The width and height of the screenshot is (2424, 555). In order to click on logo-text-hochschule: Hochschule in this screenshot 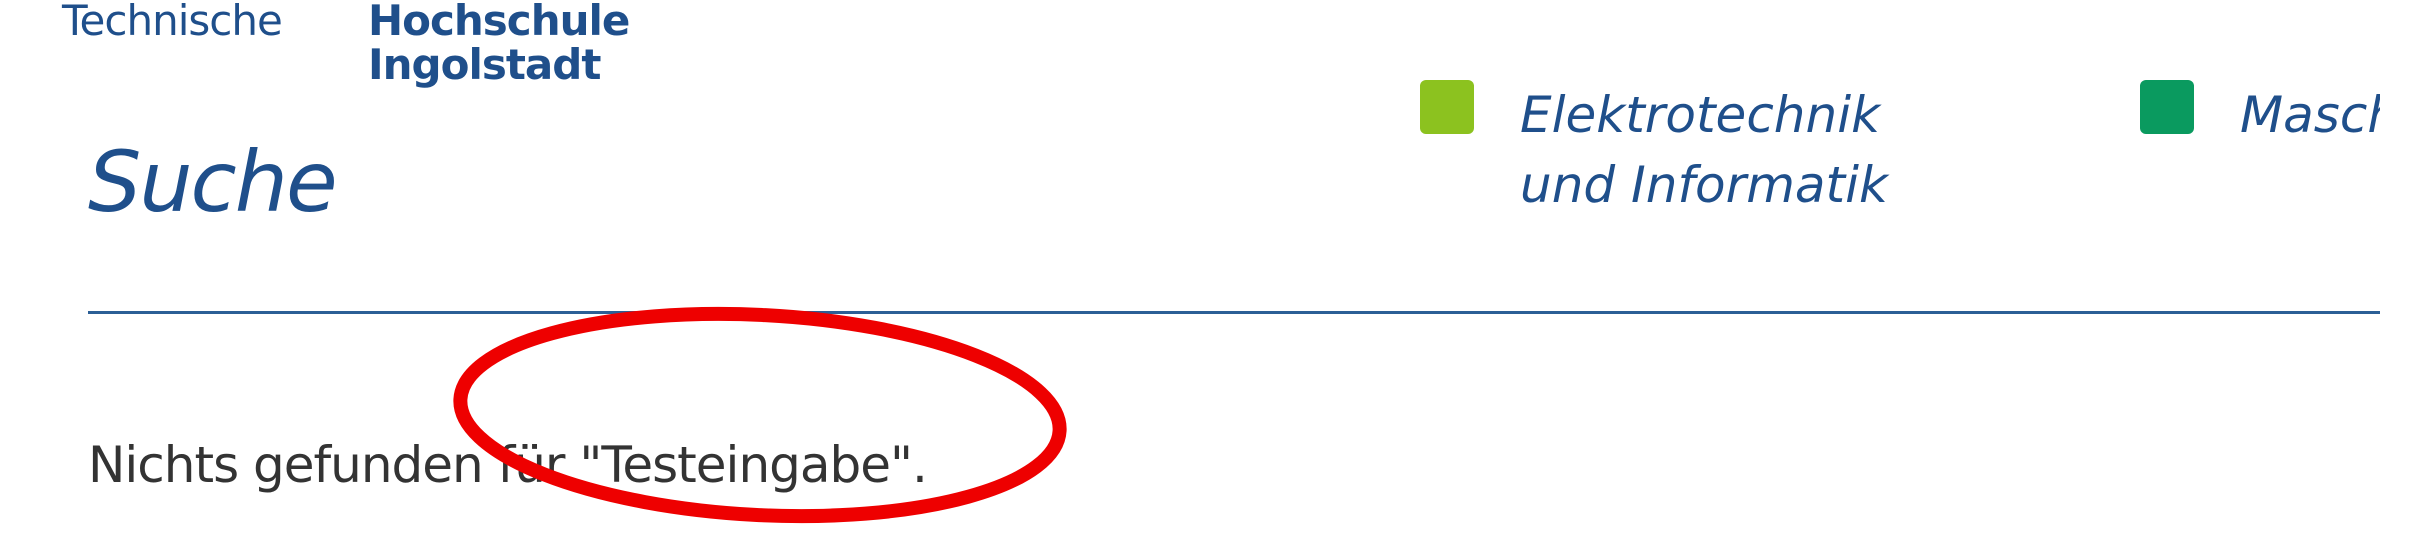, I will do `click(499, 22)`.